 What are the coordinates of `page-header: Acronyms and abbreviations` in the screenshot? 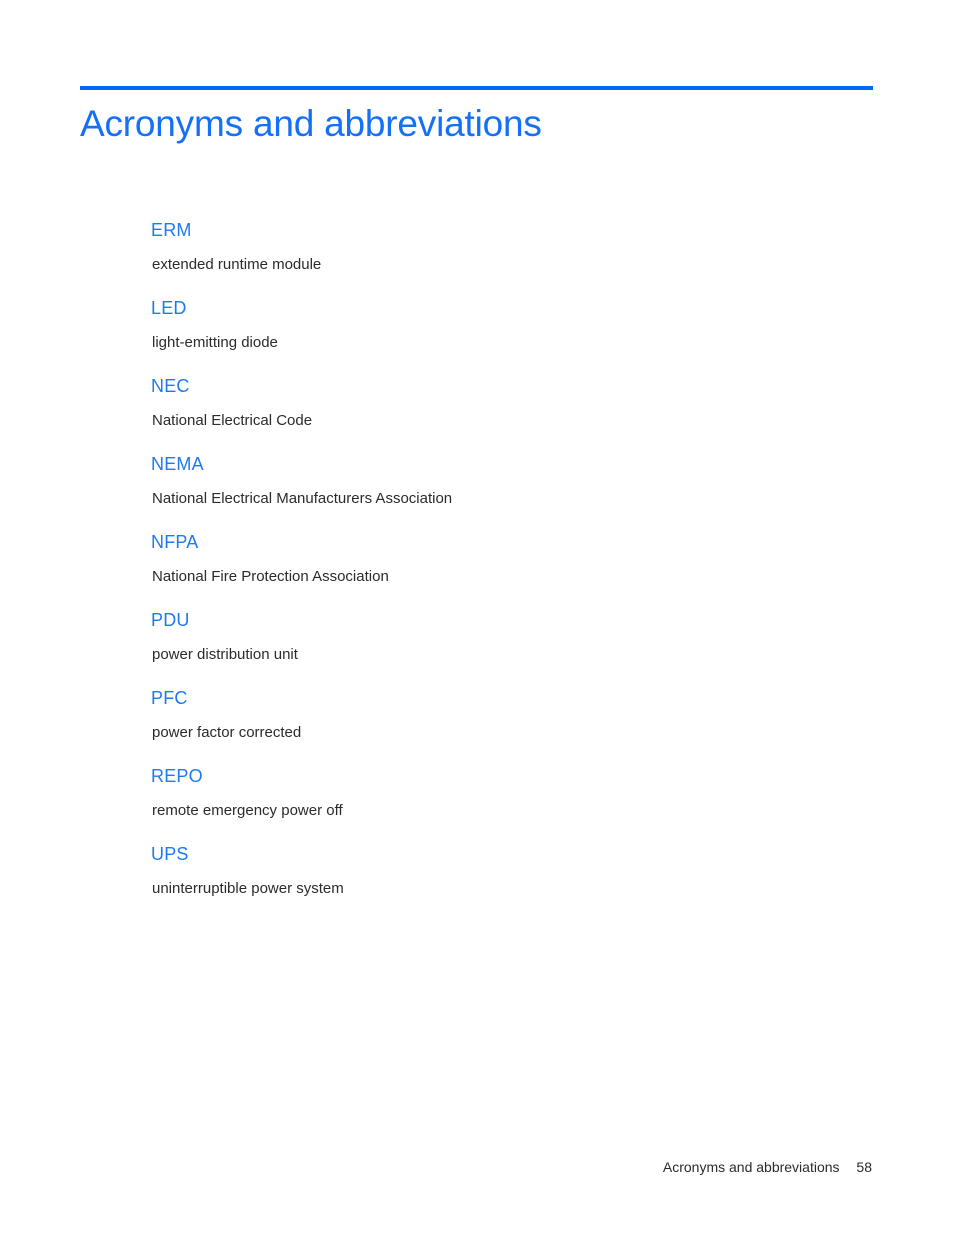 It's located at (476, 116).